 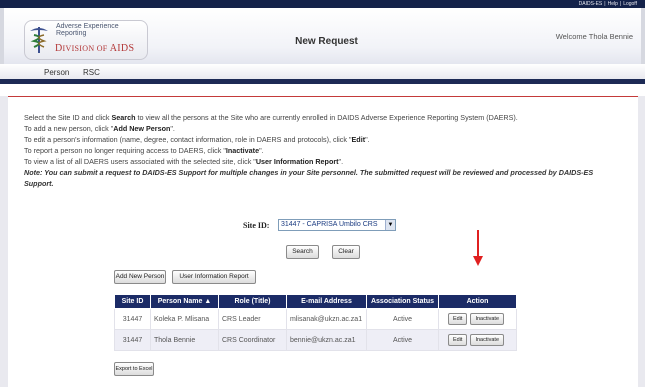 What do you see at coordinates (87, 26) in the screenshot?
I see `logo-text-line1: Adverse Experience` at bounding box center [87, 26].